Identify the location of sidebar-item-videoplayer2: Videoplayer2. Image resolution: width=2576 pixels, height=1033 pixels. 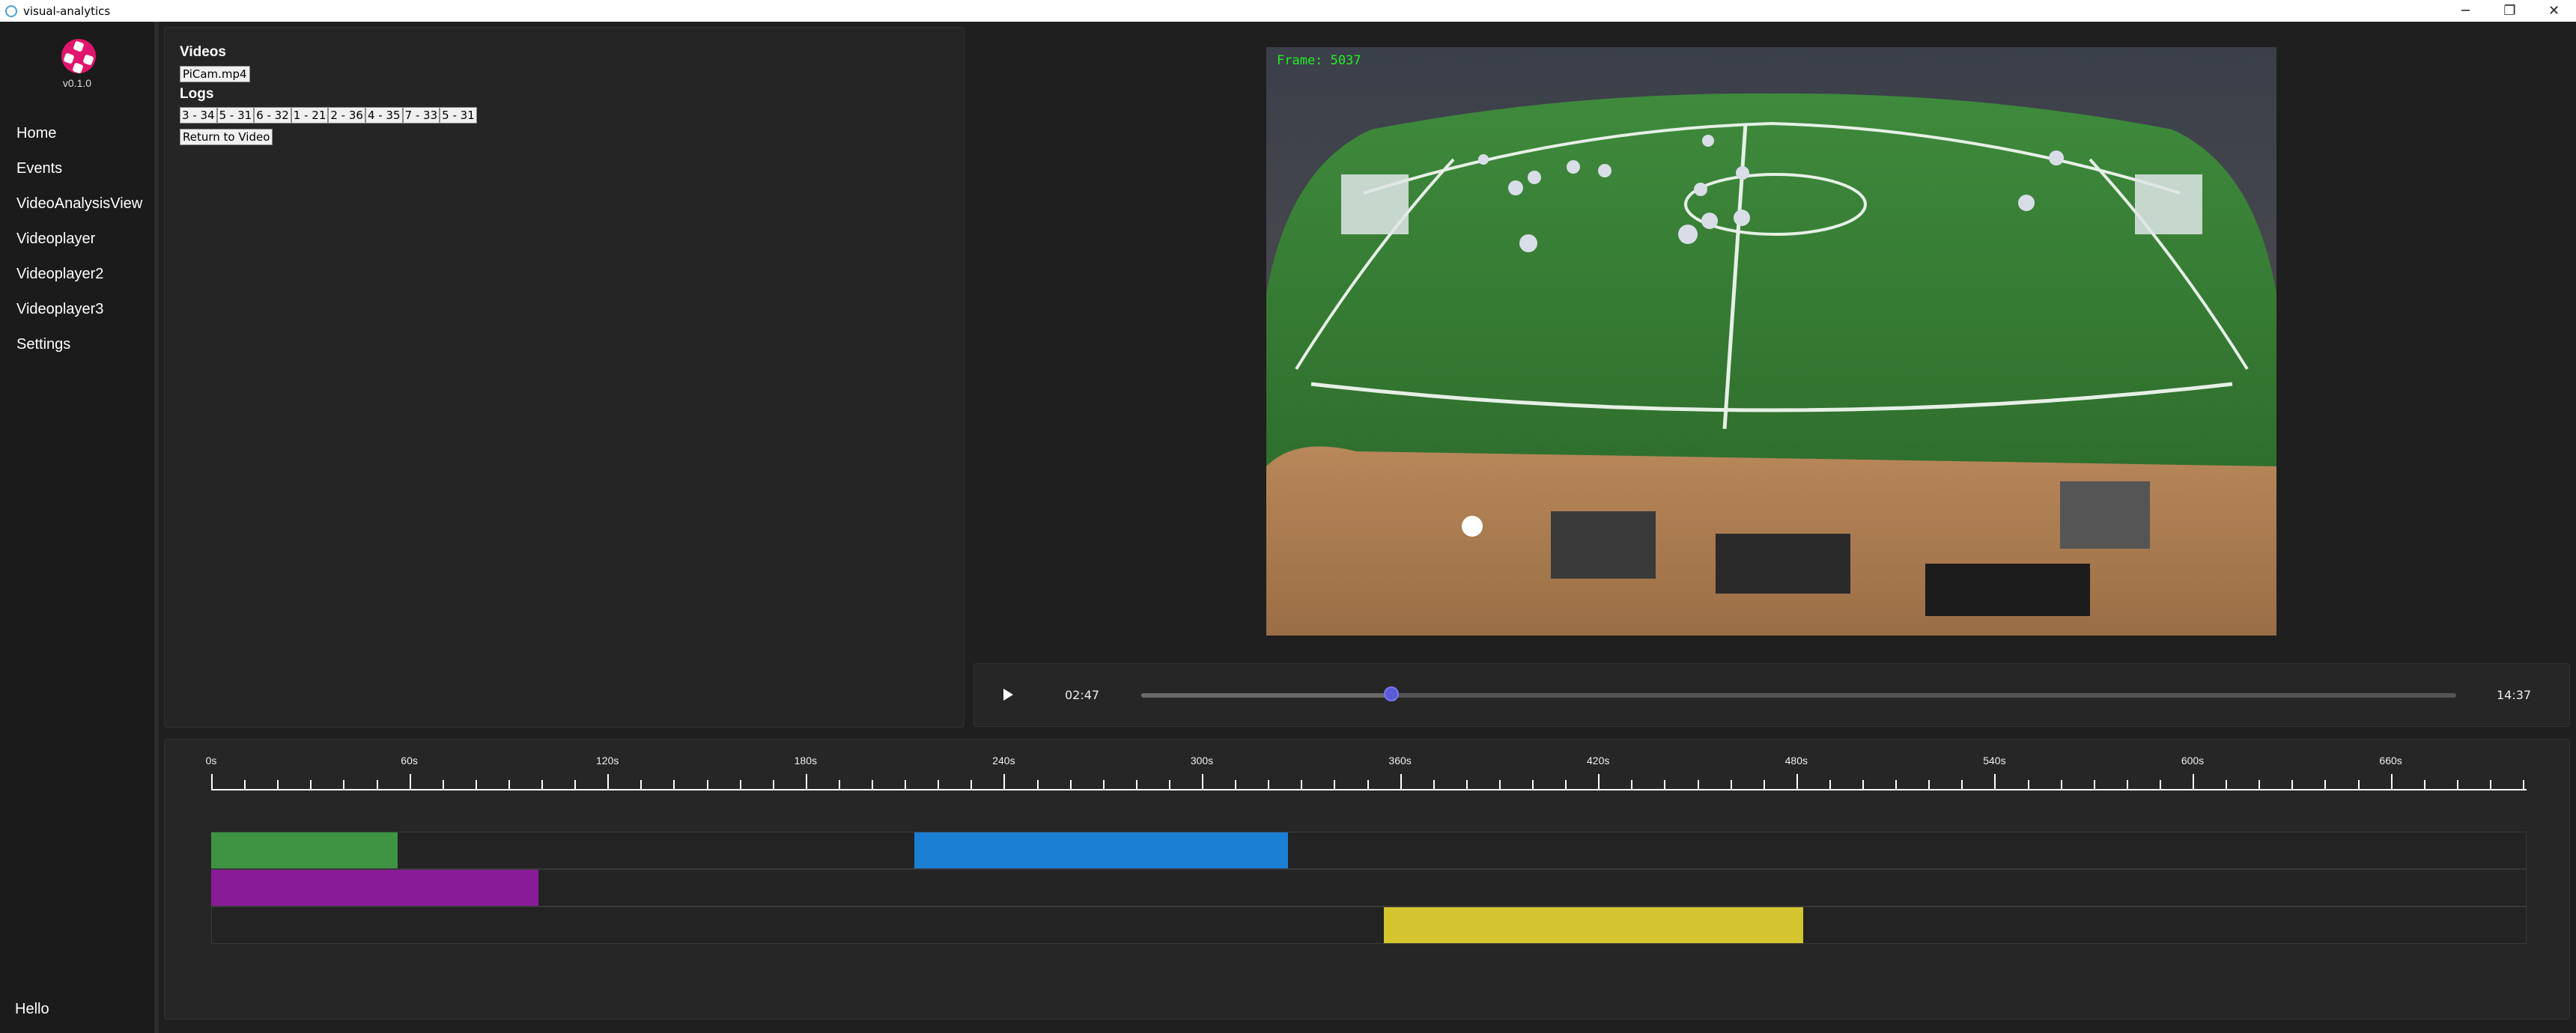
(59, 274).